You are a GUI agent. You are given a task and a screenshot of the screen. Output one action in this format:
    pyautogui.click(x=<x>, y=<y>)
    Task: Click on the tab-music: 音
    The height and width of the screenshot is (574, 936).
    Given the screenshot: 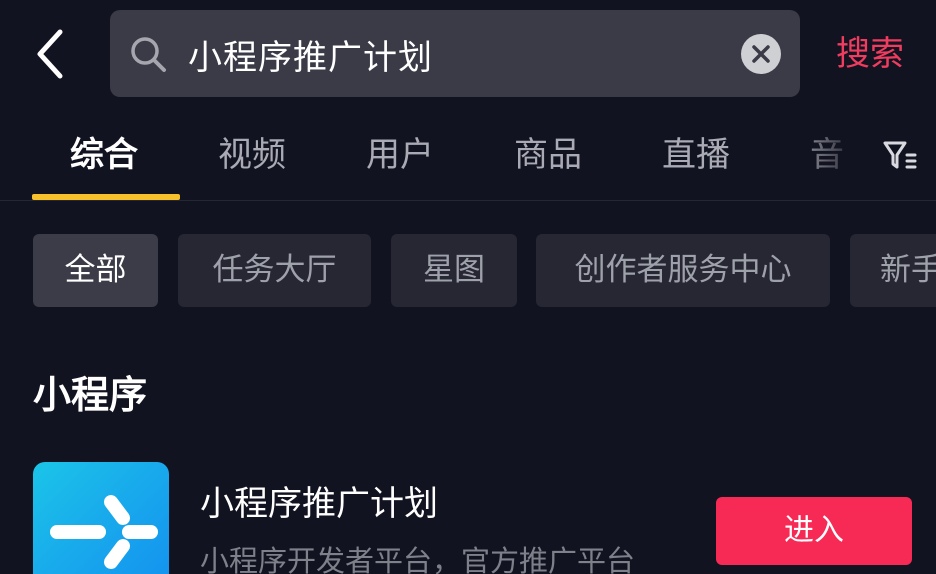 What is the action you would take?
    pyautogui.click(x=827, y=155)
    